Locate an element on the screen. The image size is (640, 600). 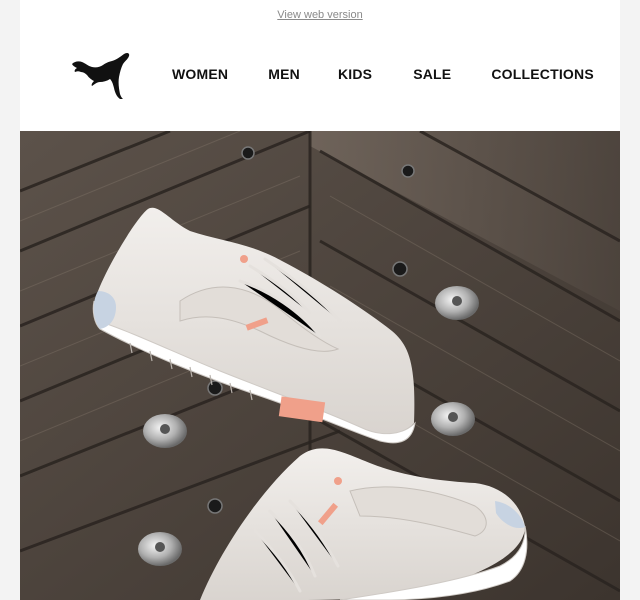
nav-sale: SALE is located at coordinates (432, 74).